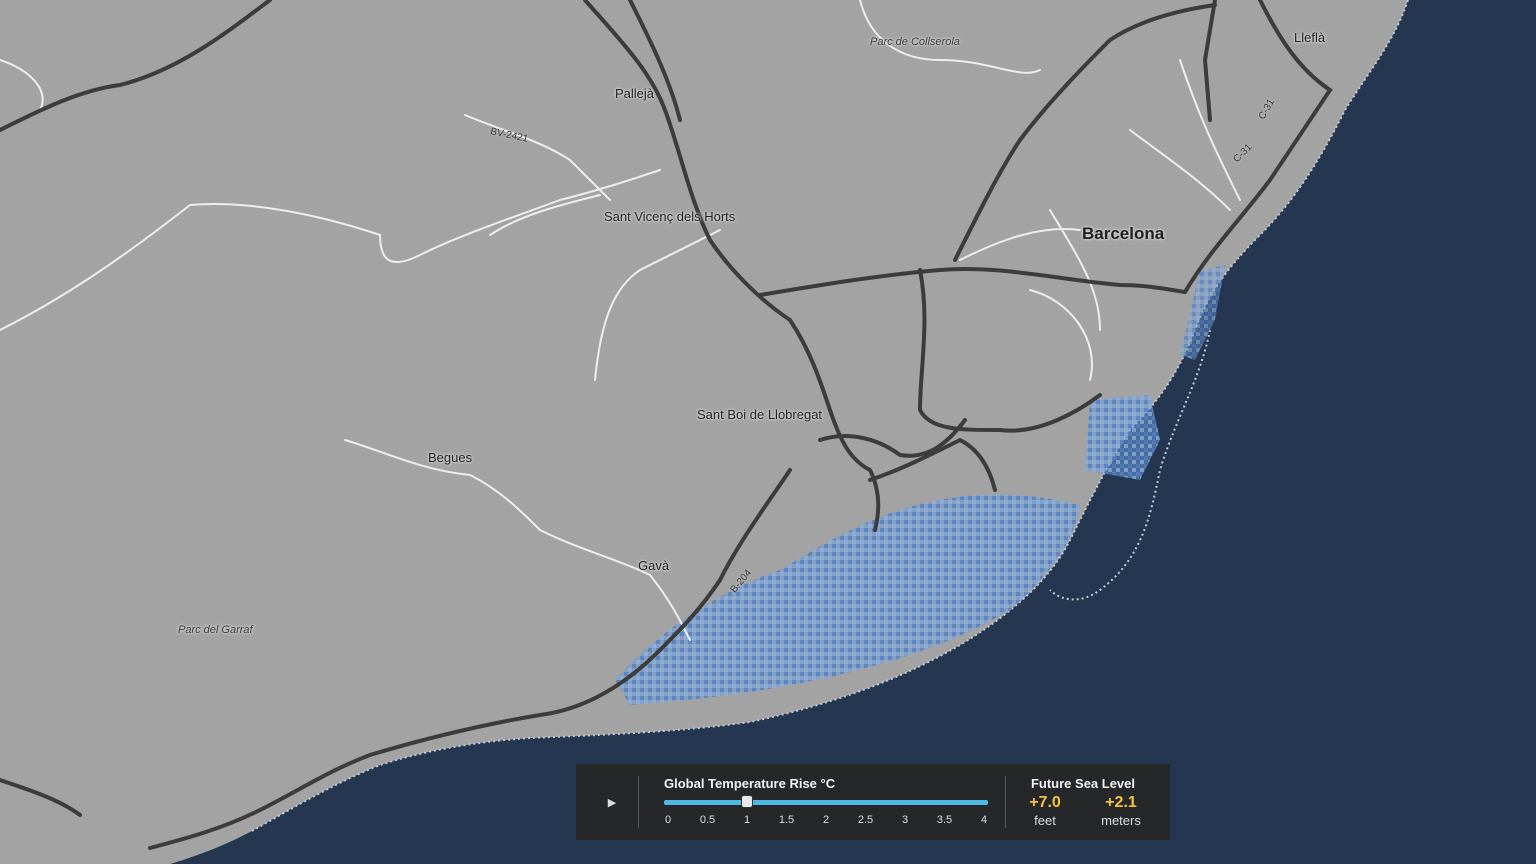  Describe the element at coordinates (750, 783) in the screenshot. I see `temperature-slider-title: Global Temperature Rise °C` at that location.